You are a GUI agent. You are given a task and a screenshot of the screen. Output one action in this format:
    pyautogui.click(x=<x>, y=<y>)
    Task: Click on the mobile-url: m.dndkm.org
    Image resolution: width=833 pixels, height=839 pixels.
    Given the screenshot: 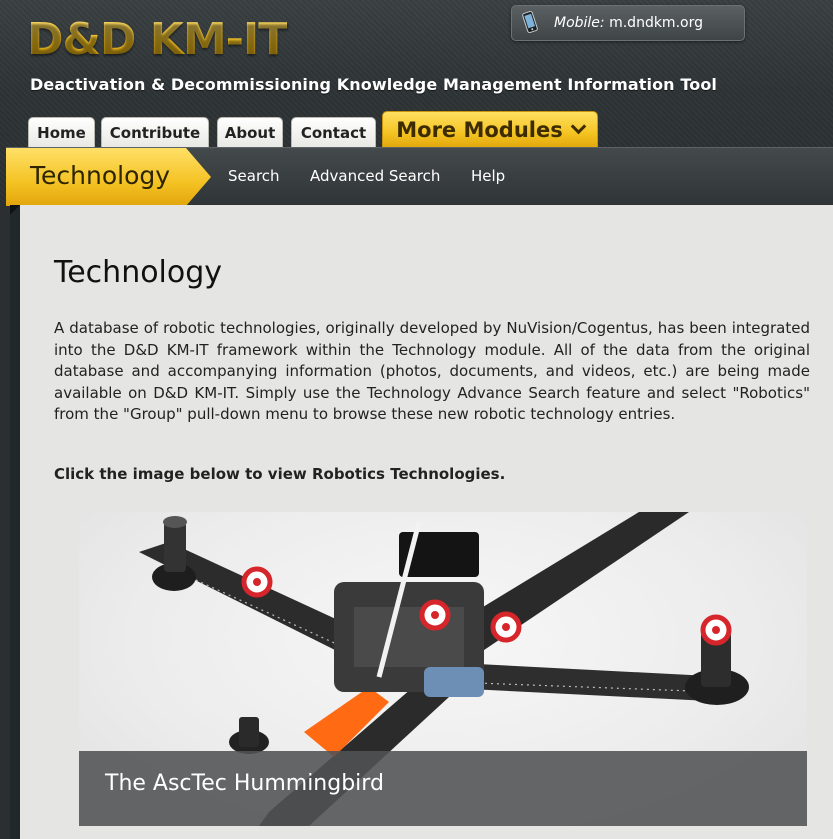 What is the action you would take?
    pyautogui.click(x=656, y=23)
    